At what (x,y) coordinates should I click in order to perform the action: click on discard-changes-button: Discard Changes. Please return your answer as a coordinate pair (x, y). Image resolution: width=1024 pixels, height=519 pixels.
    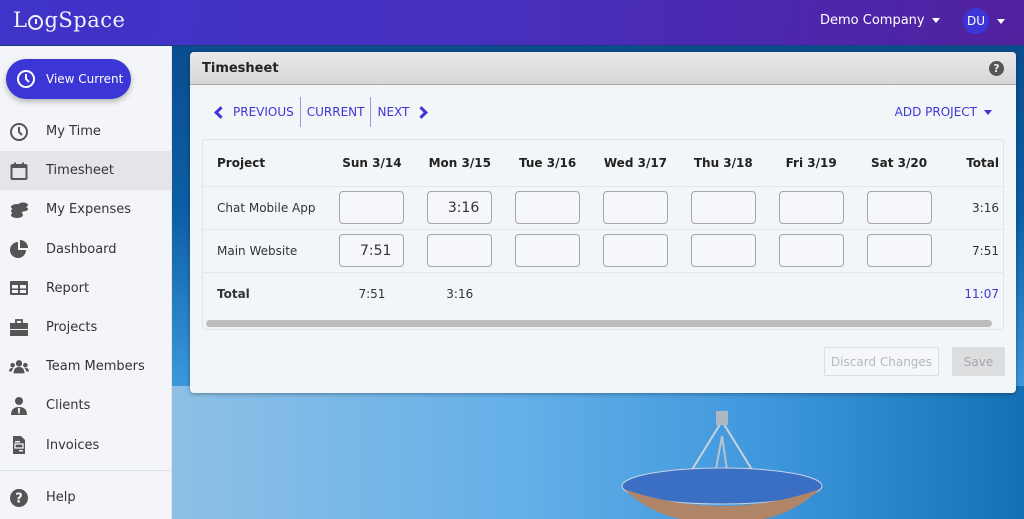
    Looking at the image, I should click on (881, 361).